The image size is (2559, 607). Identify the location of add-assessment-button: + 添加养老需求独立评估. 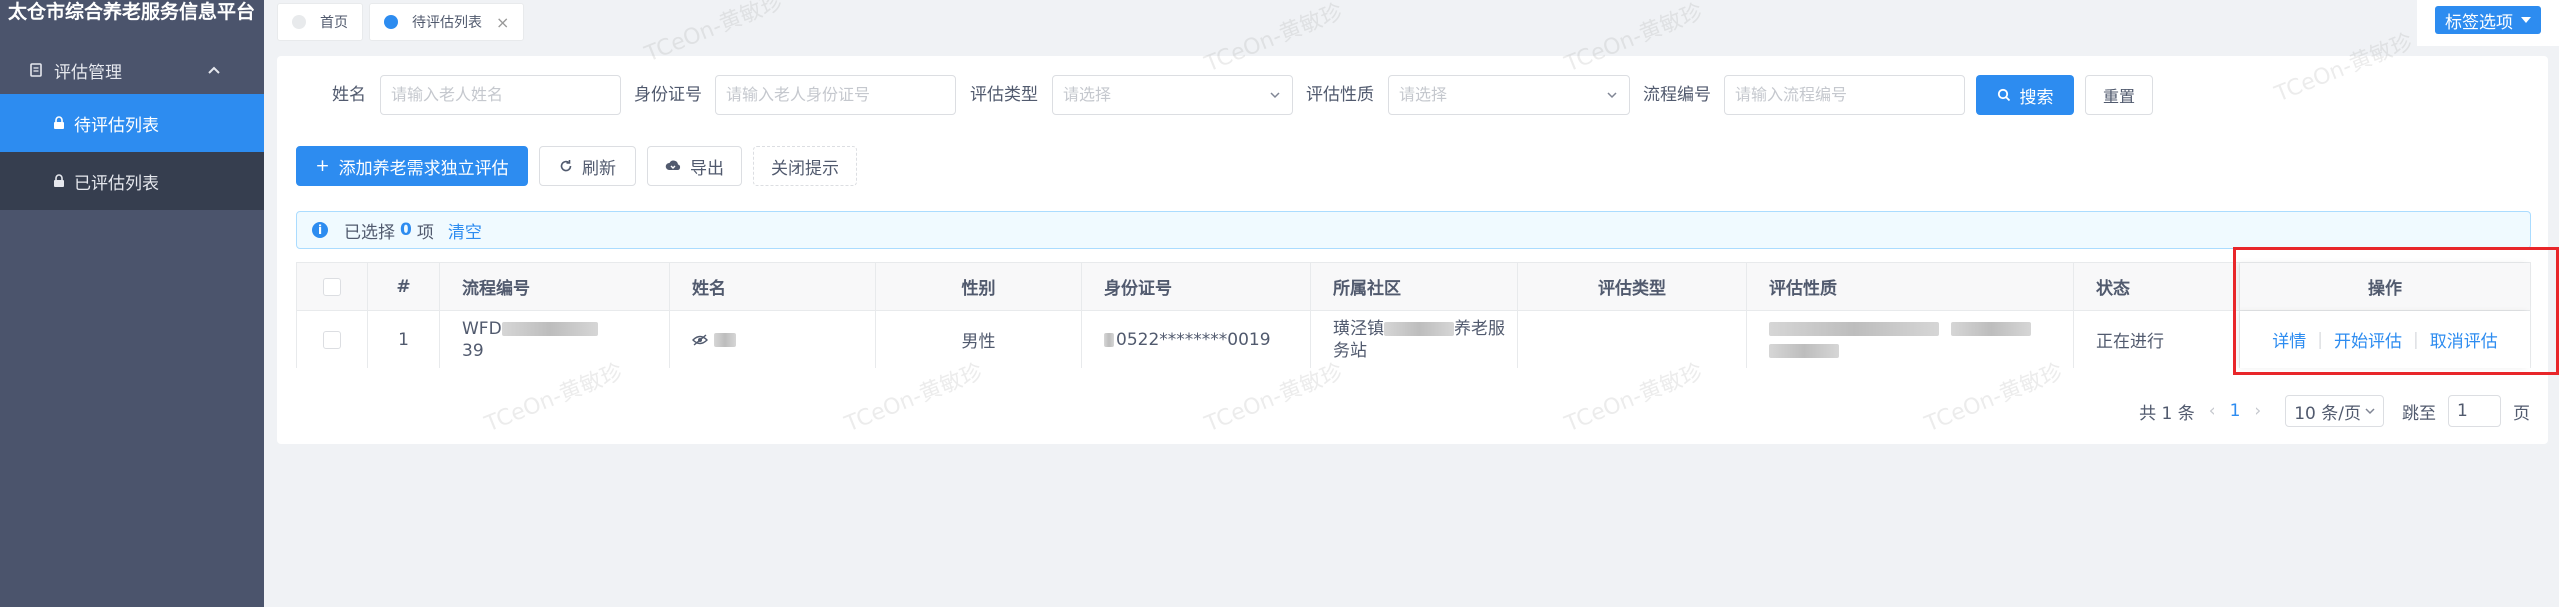
(412, 166).